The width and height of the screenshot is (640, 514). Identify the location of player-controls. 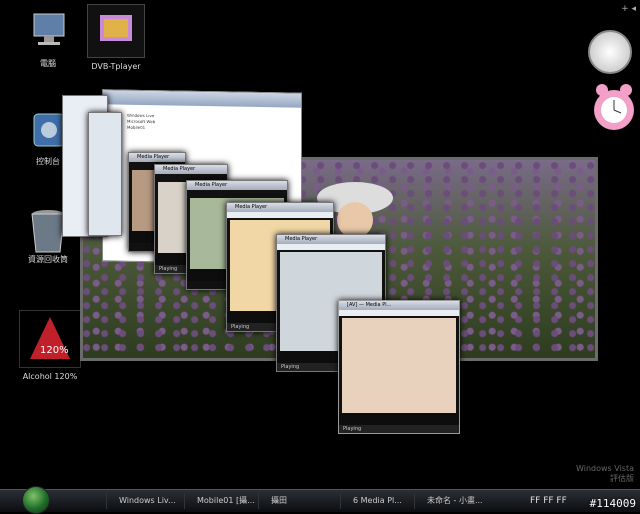
(399, 419).